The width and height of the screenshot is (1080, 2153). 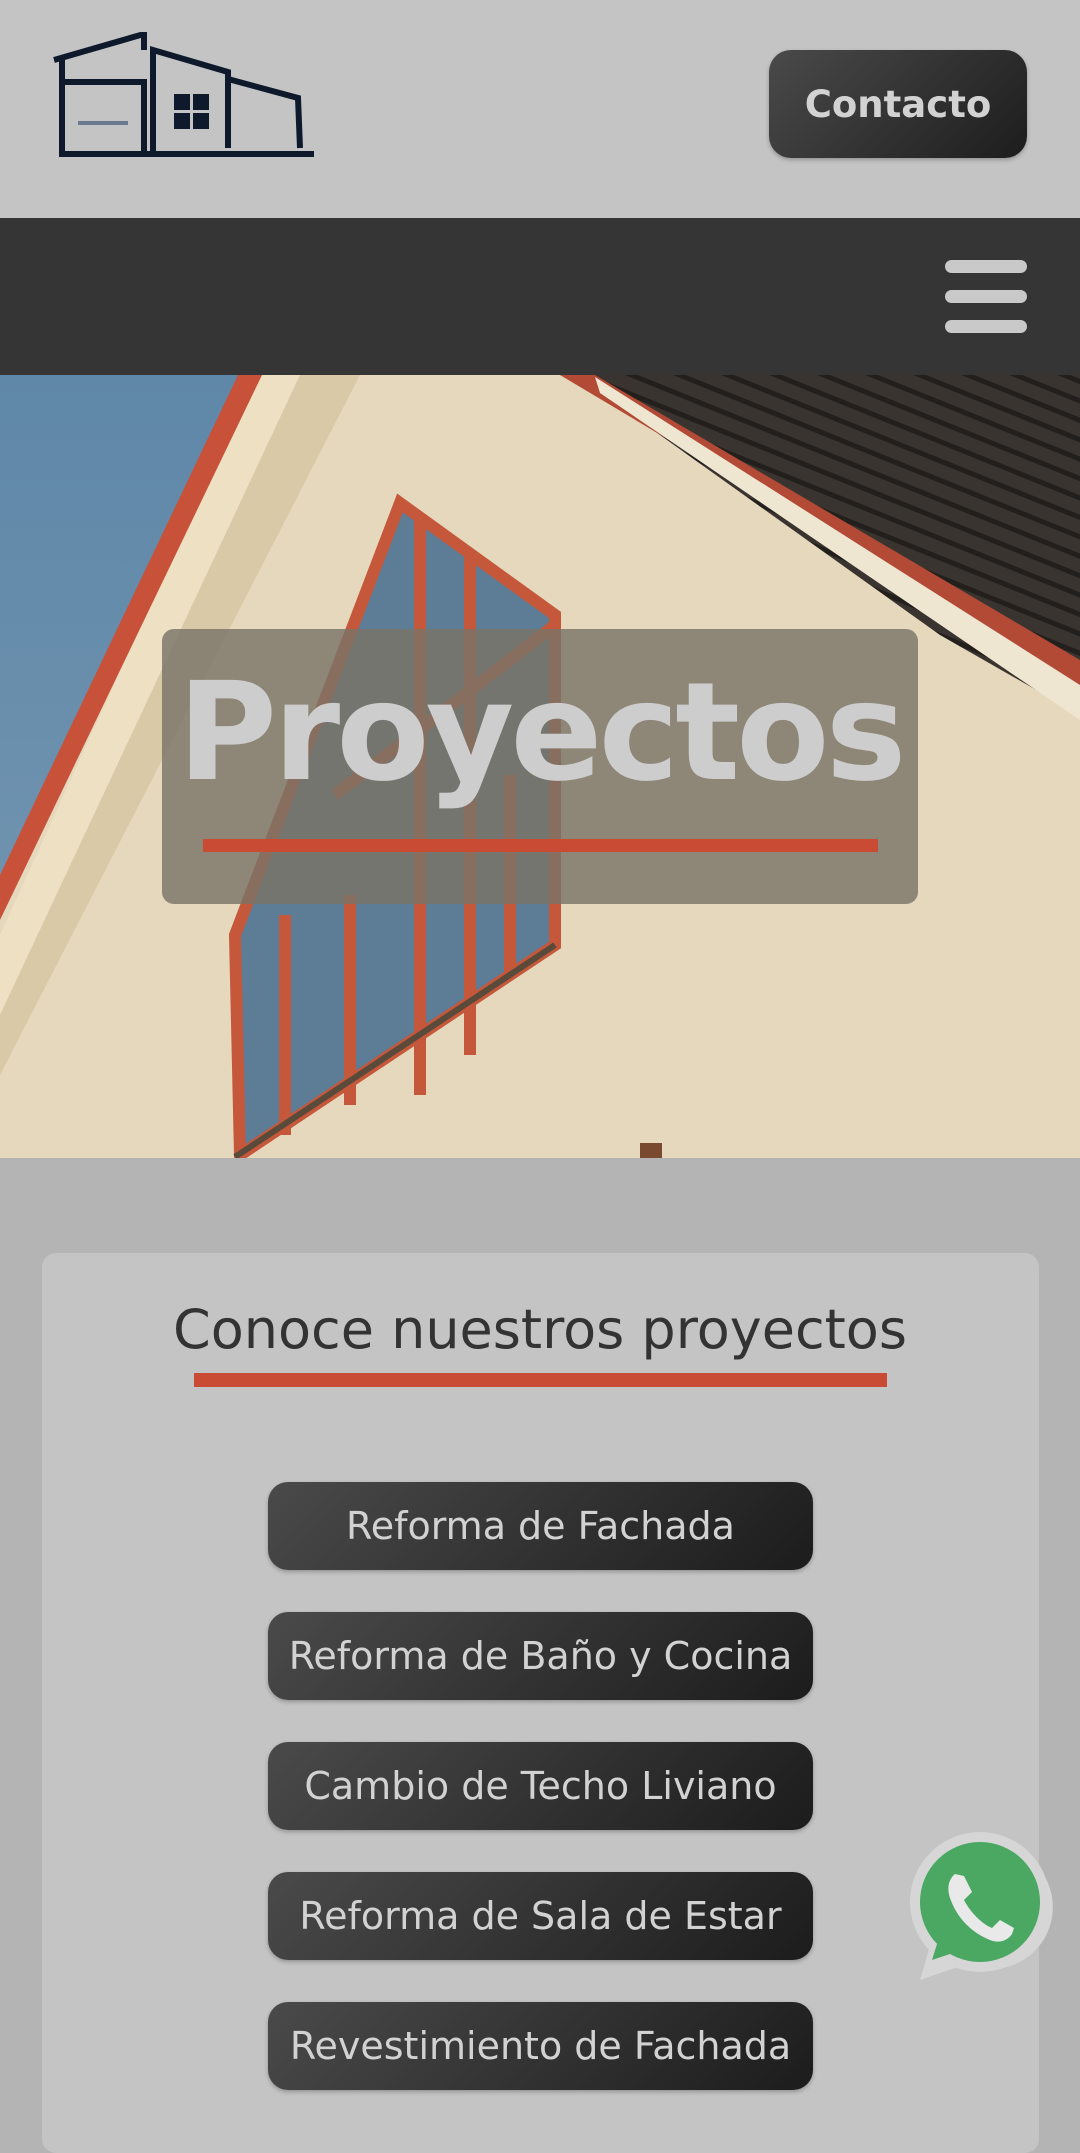 I want to click on project-button-revestimiento-fachada: Revestimiento de Fachada, so click(x=540, y=2046).